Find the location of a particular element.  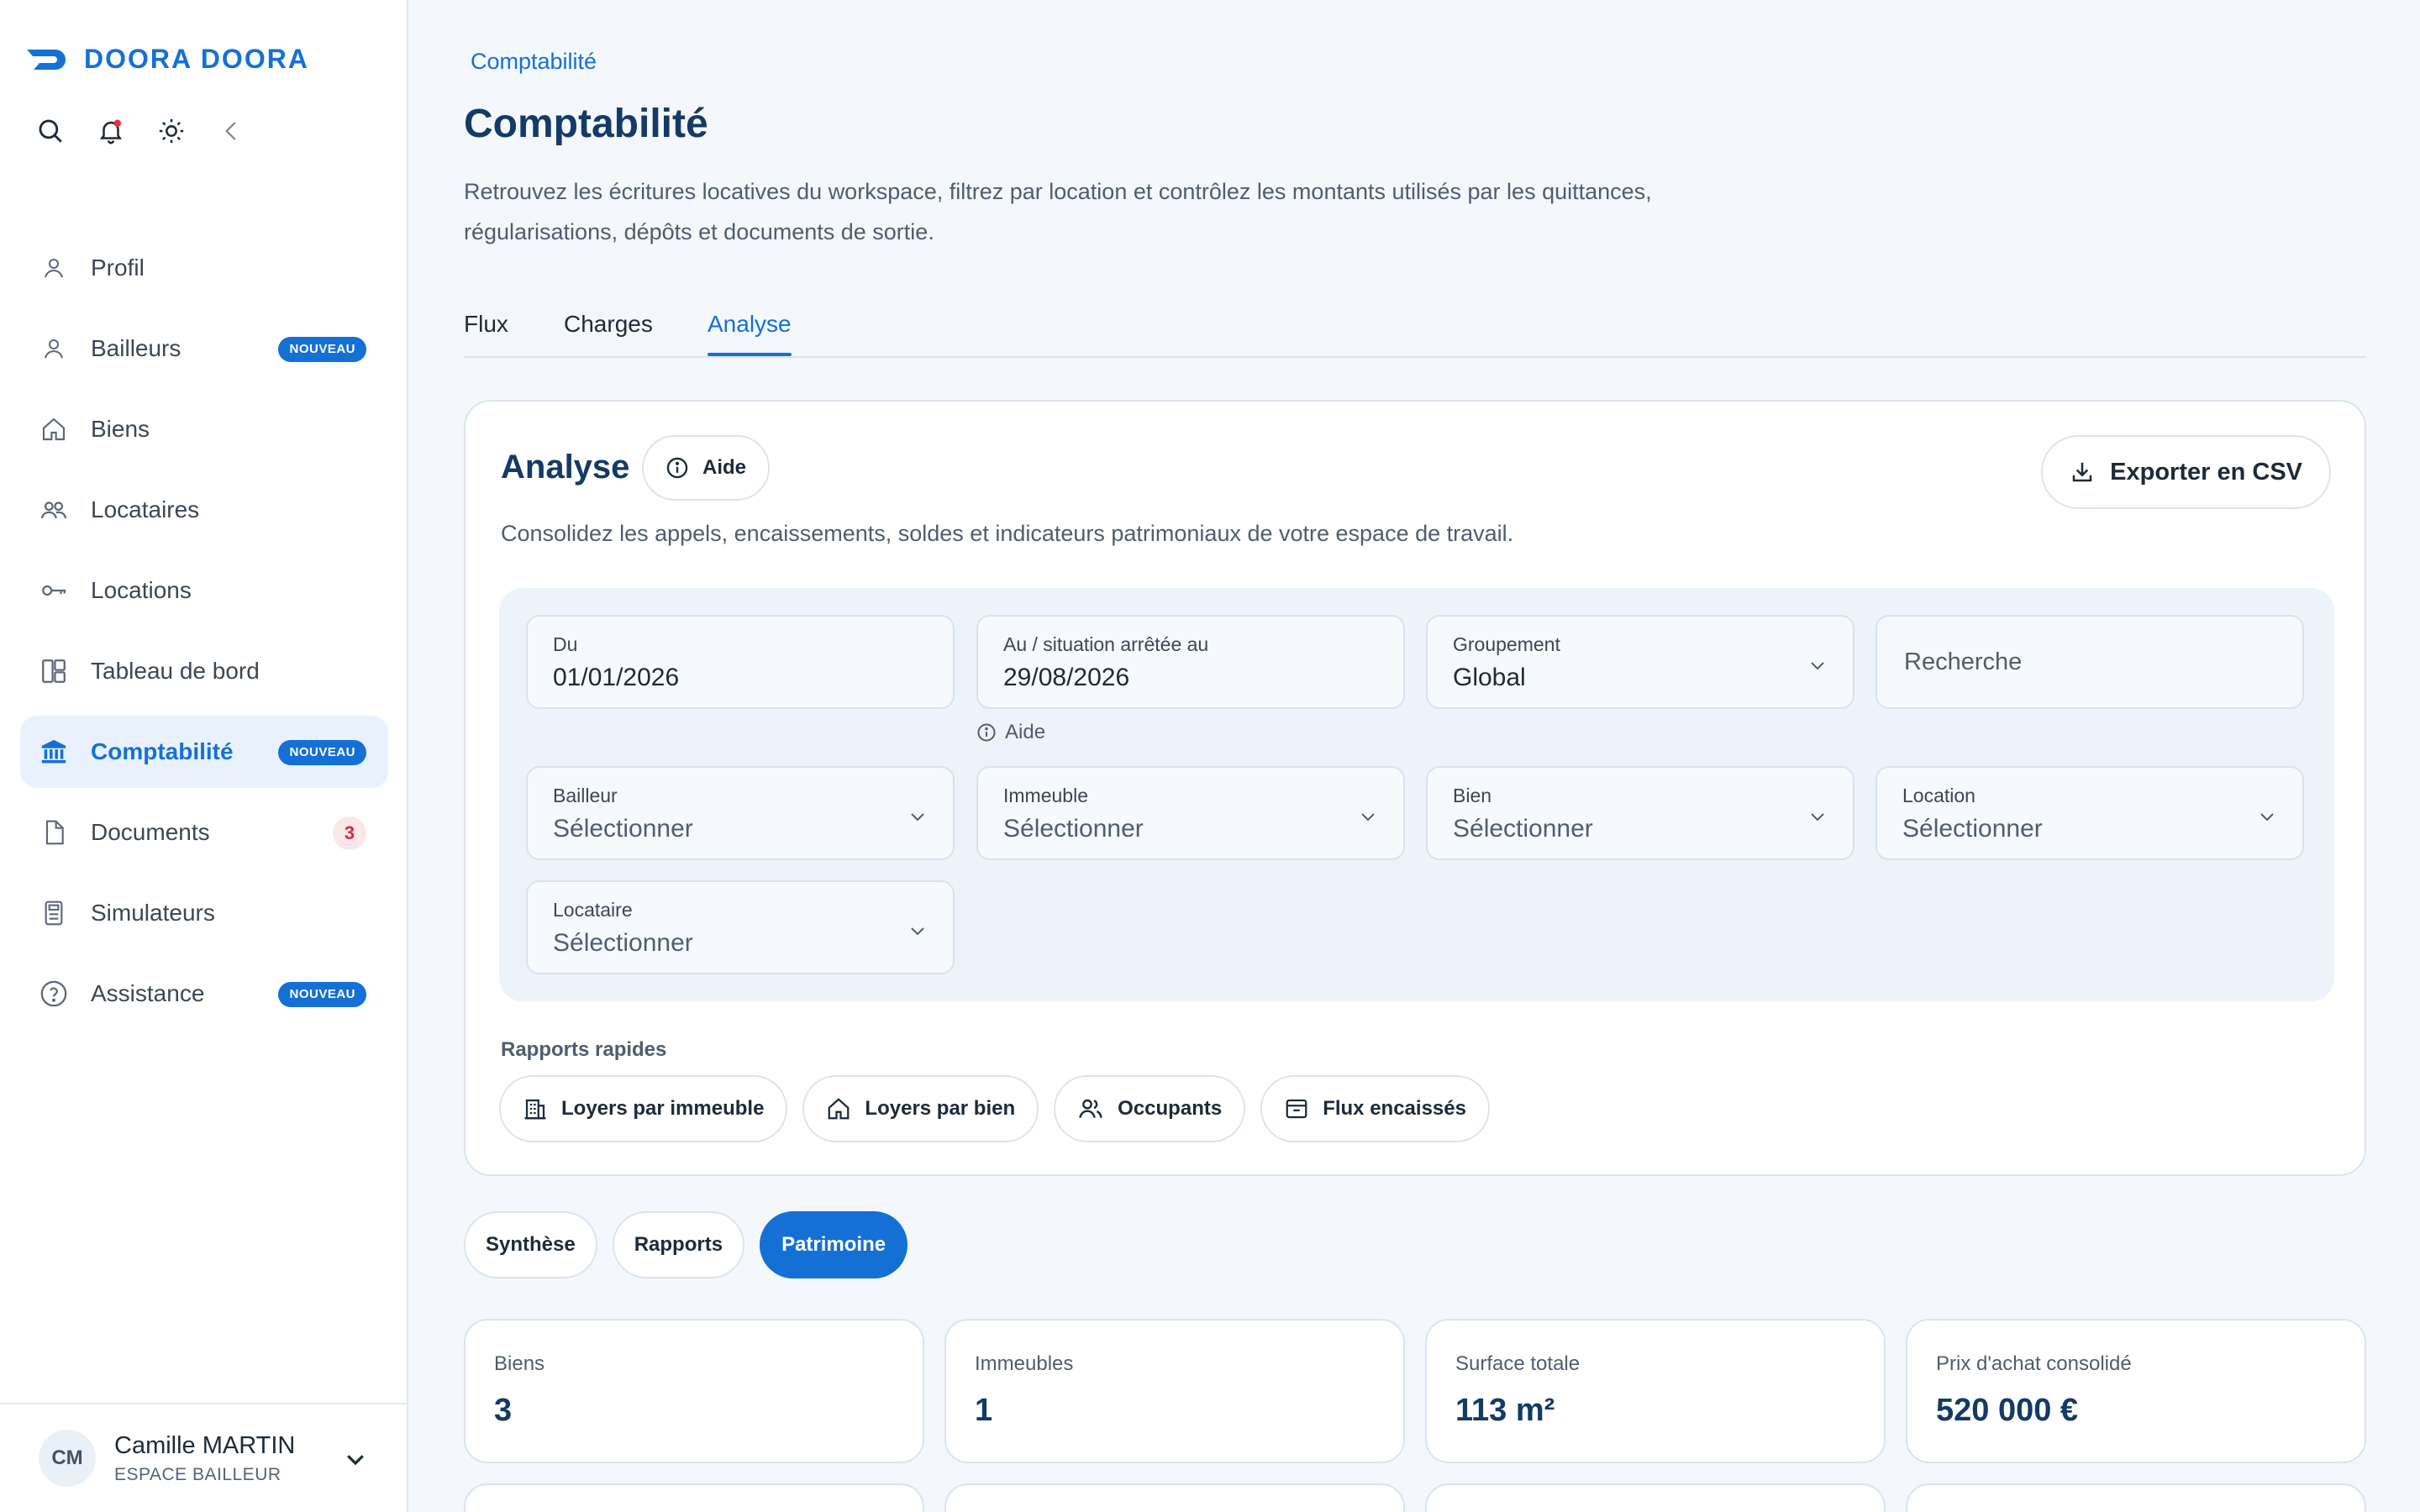

to-date-help: Aide is located at coordinates (1011, 732).